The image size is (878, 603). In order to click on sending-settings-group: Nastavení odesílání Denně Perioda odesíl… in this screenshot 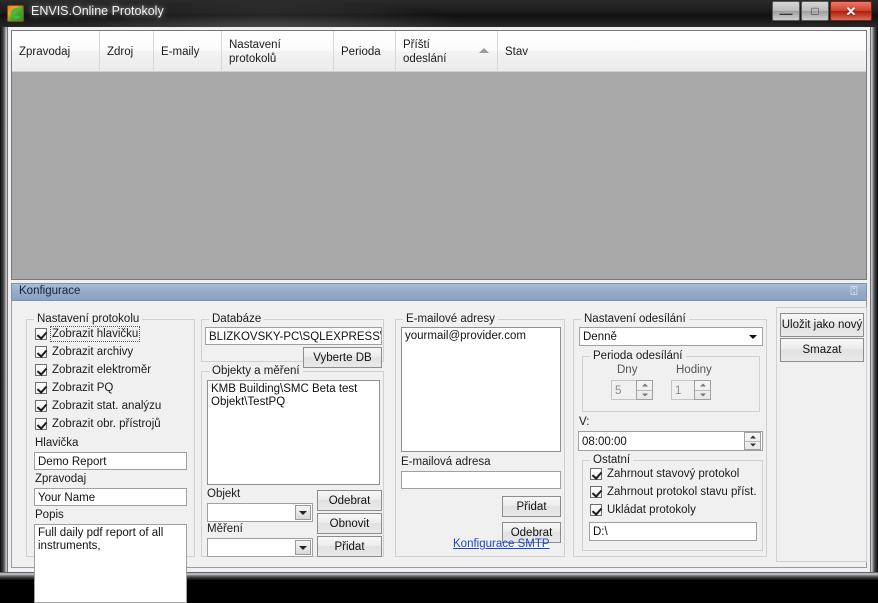, I will do `click(670, 435)`.